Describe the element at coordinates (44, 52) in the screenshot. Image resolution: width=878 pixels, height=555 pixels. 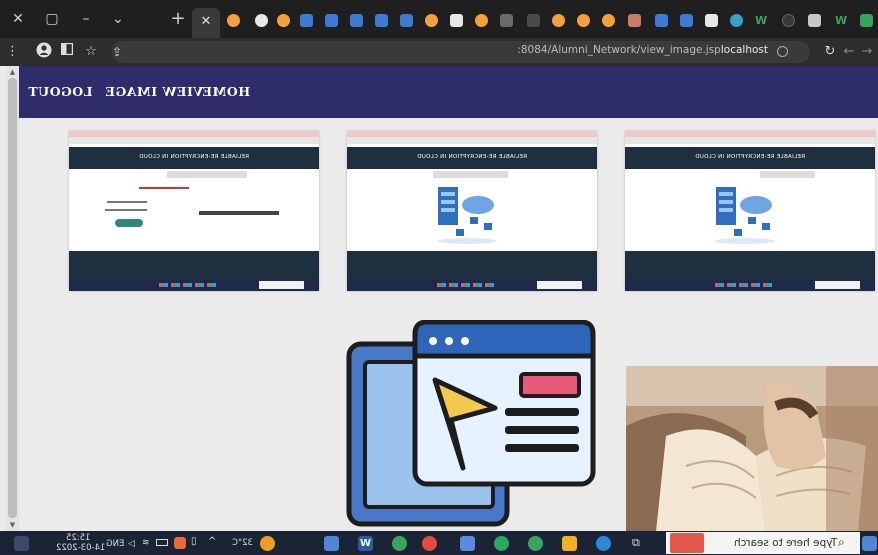
I see `profile-avatar-icon` at that location.